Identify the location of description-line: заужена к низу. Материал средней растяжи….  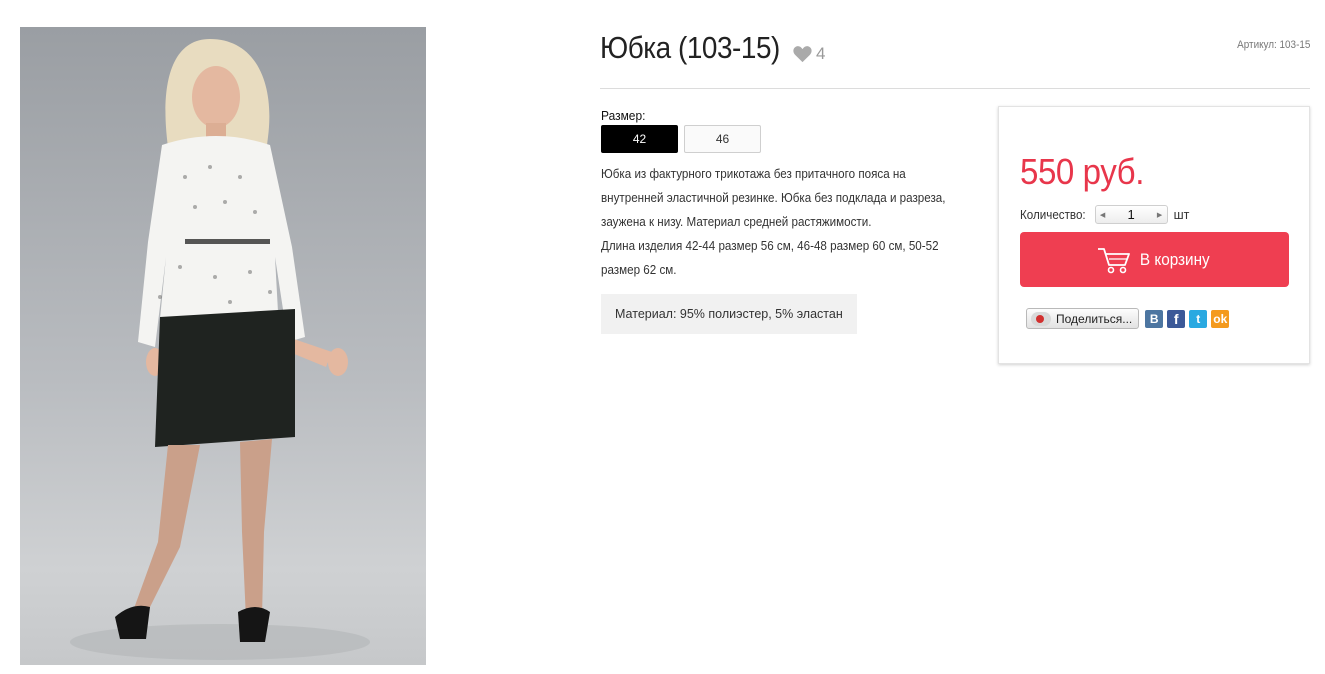
(736, 222).